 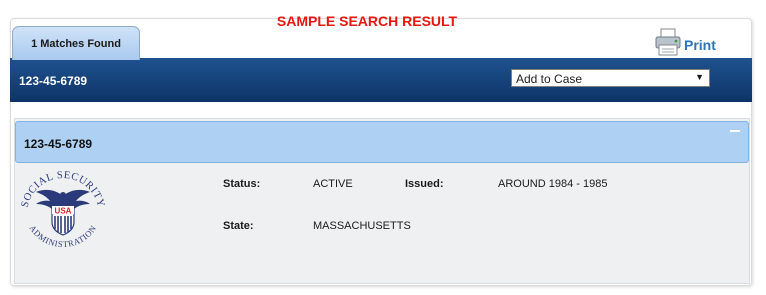 What do you see at coordinates (238, 226) in the screenshot?
I see `state-label: State:` at bounding box center [238, 226].